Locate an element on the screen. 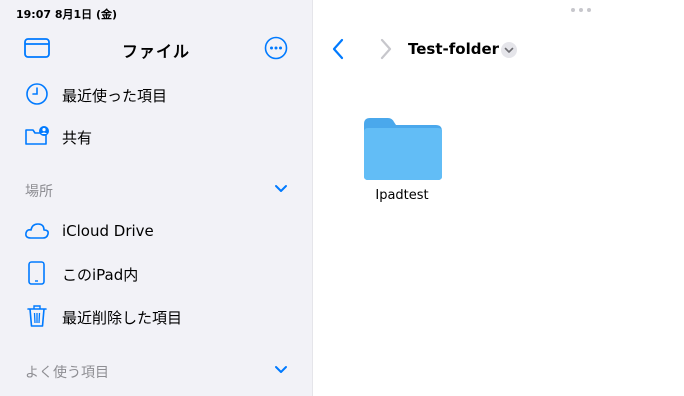 This screenshot has width=684, height=396. sidebar-item-label: このiPad内 is located at coordinates (100, 275).